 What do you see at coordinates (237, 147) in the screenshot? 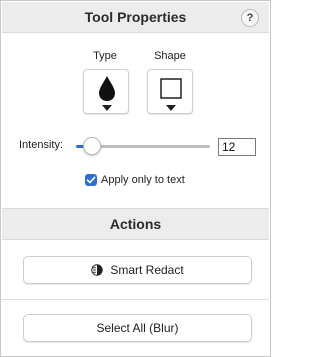
I see `intensity-input` at bounding box center [237, 147].